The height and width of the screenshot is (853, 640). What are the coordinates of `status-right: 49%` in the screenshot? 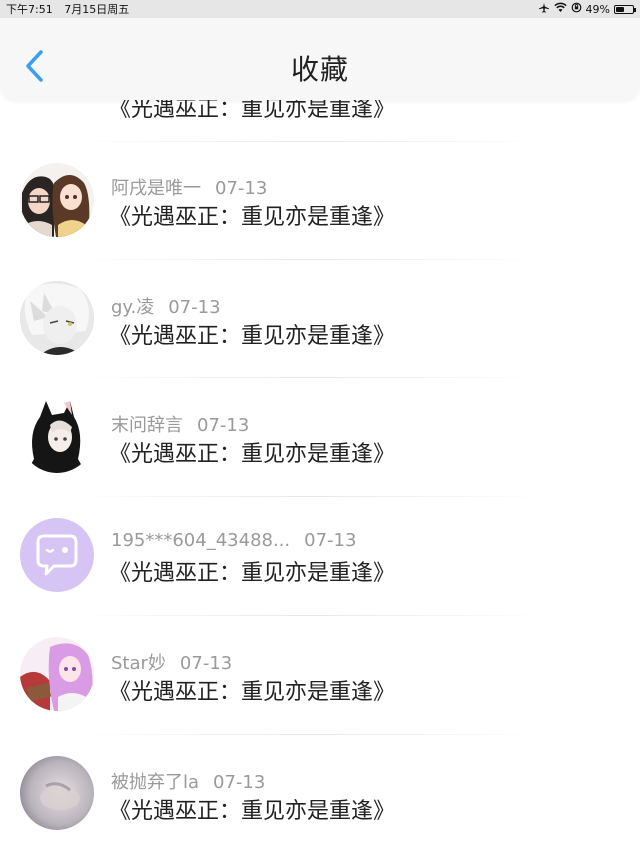 It's located at (587, 9).